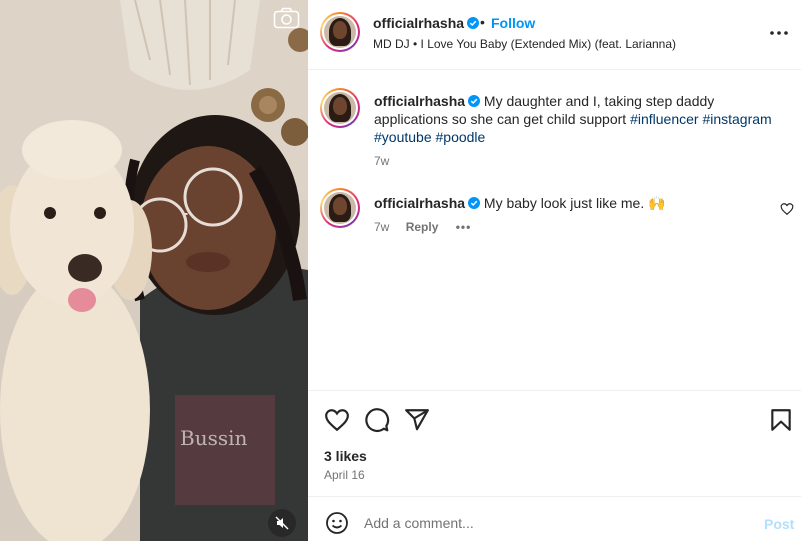 Image resolution: width=801 pixels, height=541 pixels. Describe the element at coordinates (418, 23) in the screenshot. I see `author-username-link: officialrhasha` at that location.